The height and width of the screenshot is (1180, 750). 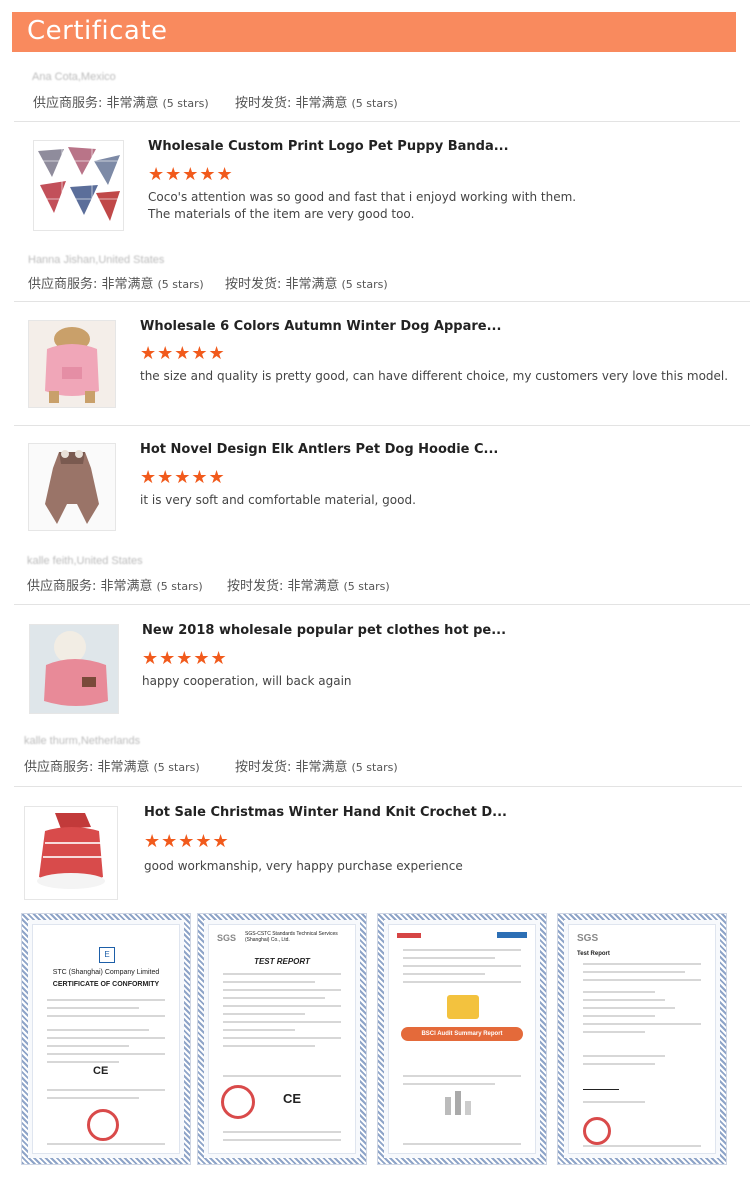 I want to click on bsci-logo-icon, so click(x=512, y=935).